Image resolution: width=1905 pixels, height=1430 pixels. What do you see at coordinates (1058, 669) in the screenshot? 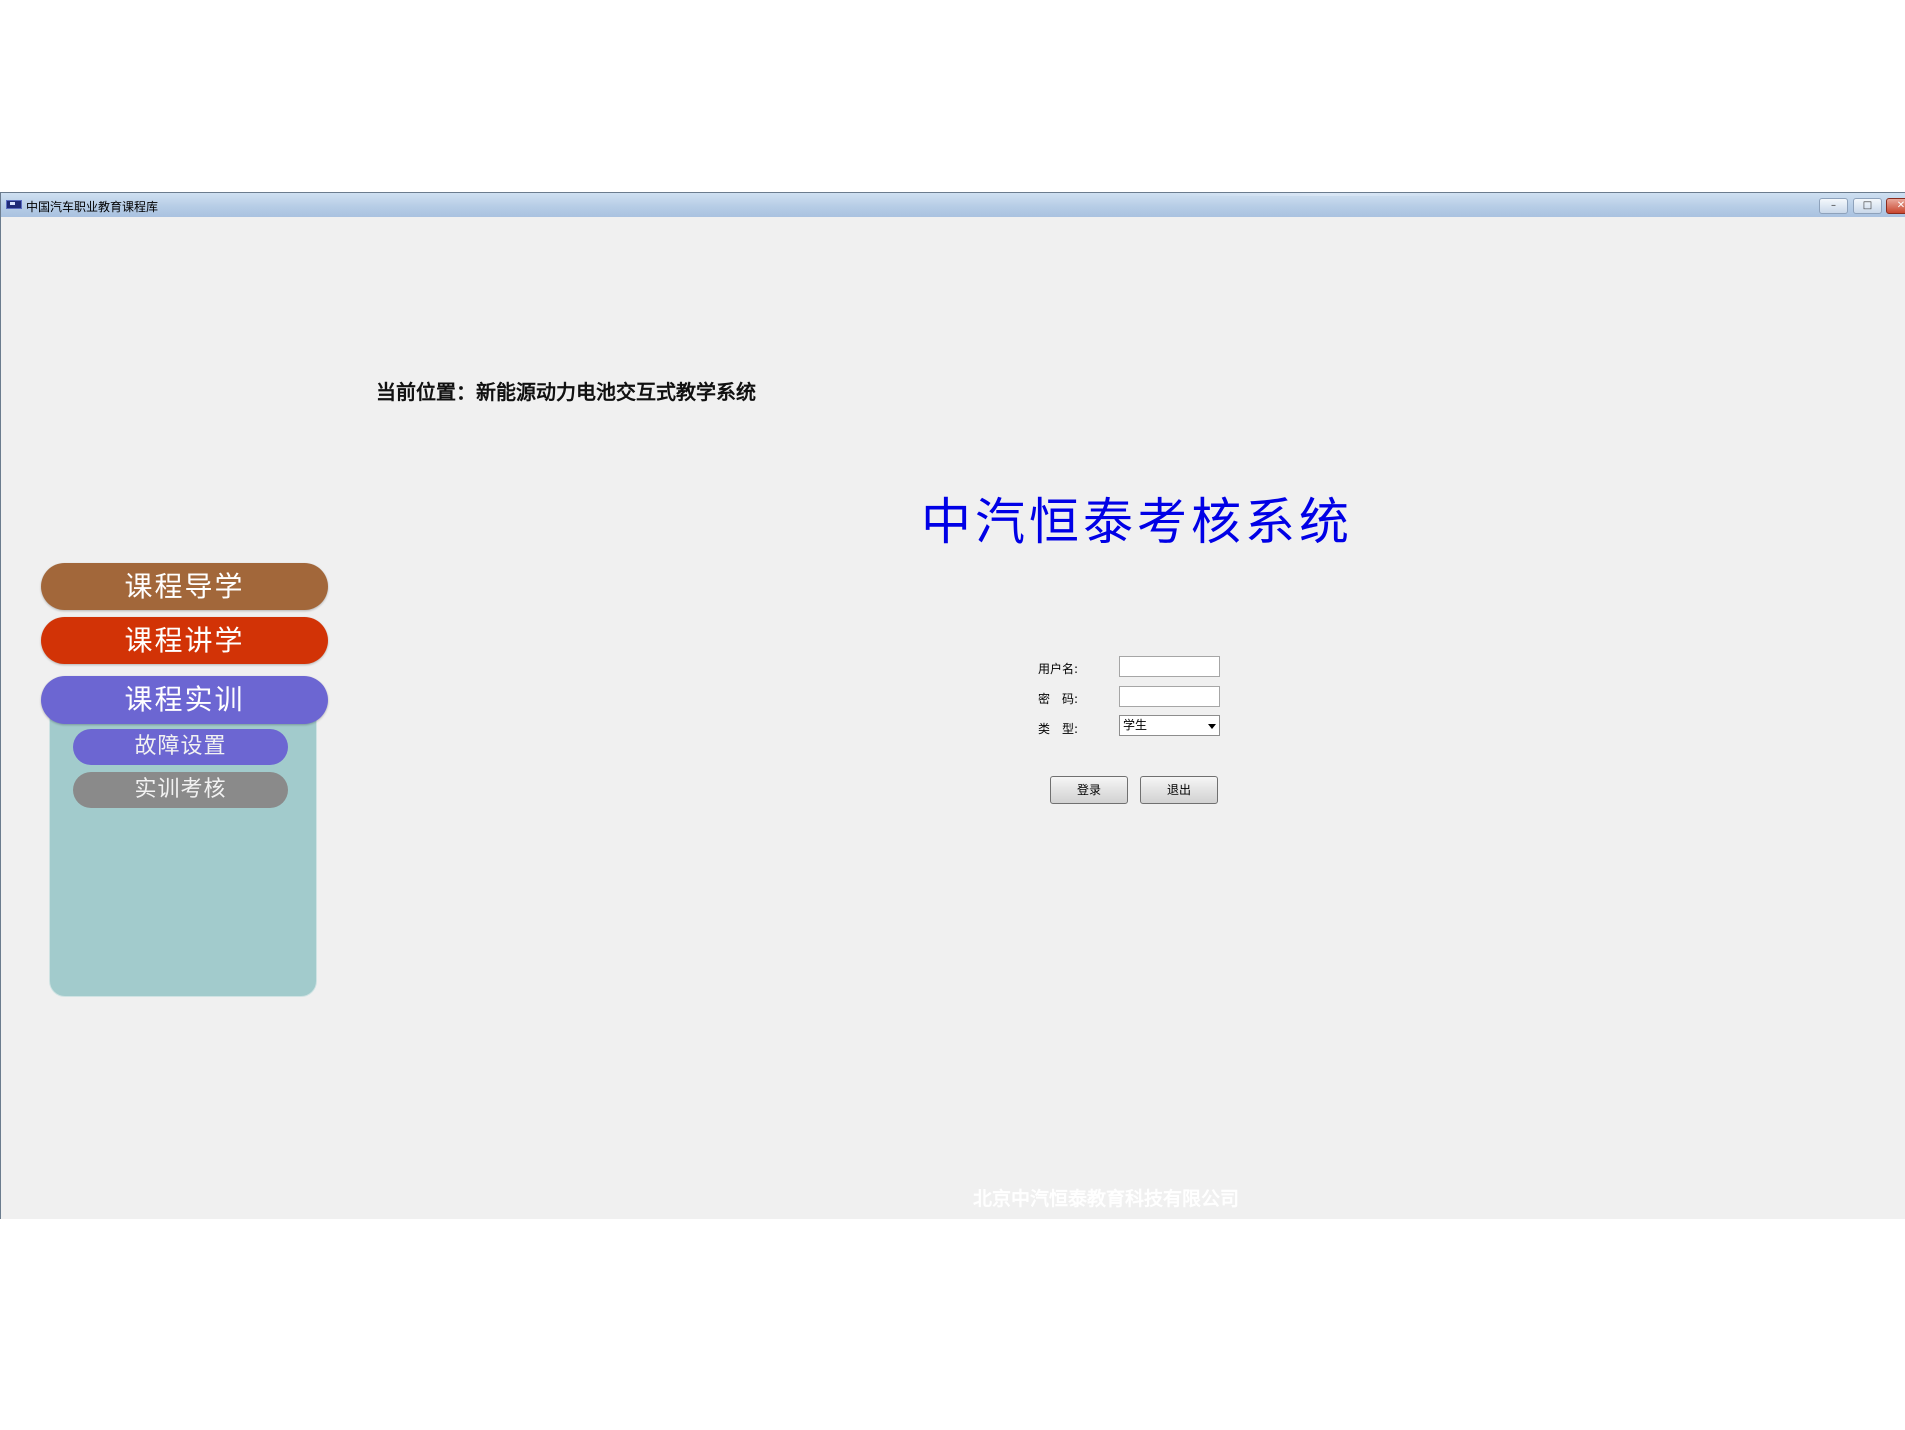
I see `username-label: 用户名:` at bounding box center [1058, 669].